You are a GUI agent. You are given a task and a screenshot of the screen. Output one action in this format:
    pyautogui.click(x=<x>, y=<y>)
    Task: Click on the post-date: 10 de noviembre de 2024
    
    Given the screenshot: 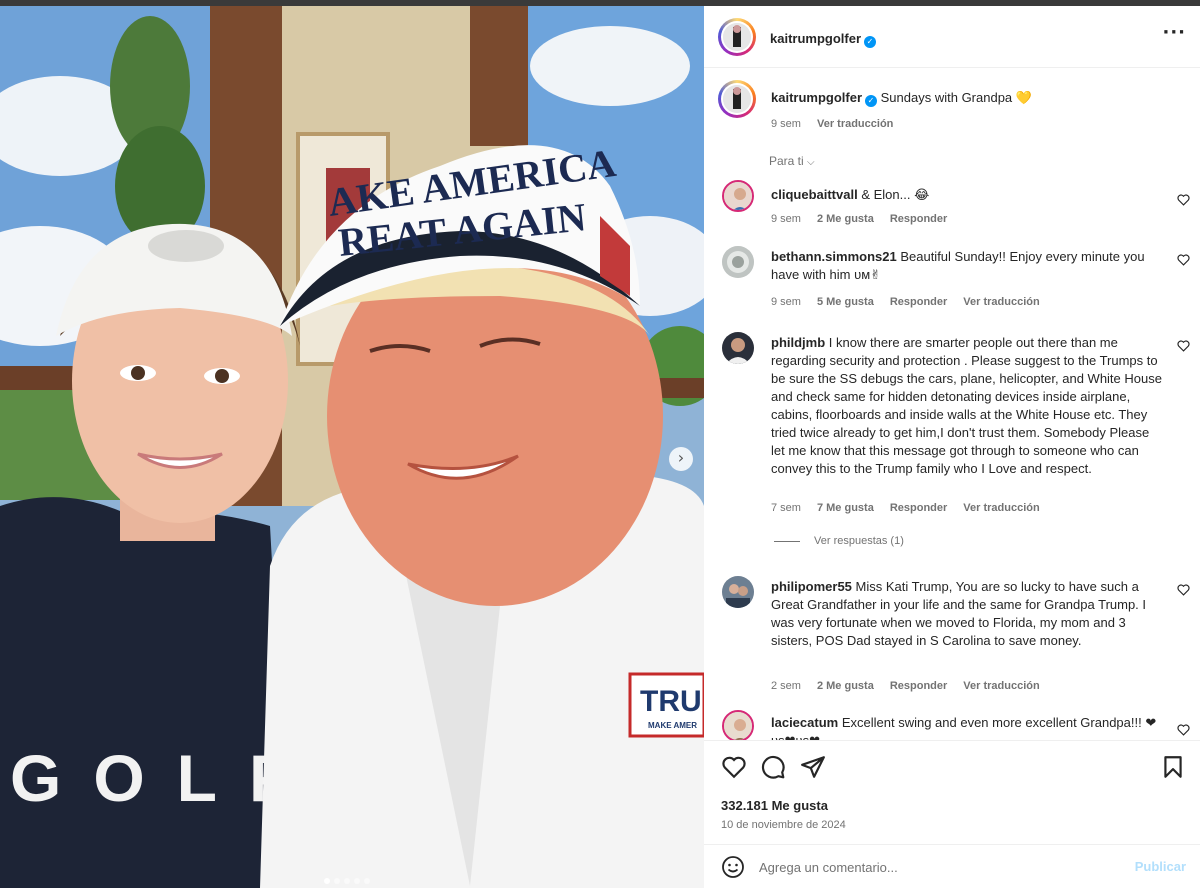 What is the action you would take?
    pyautogui.click(x=783, y=825)
    